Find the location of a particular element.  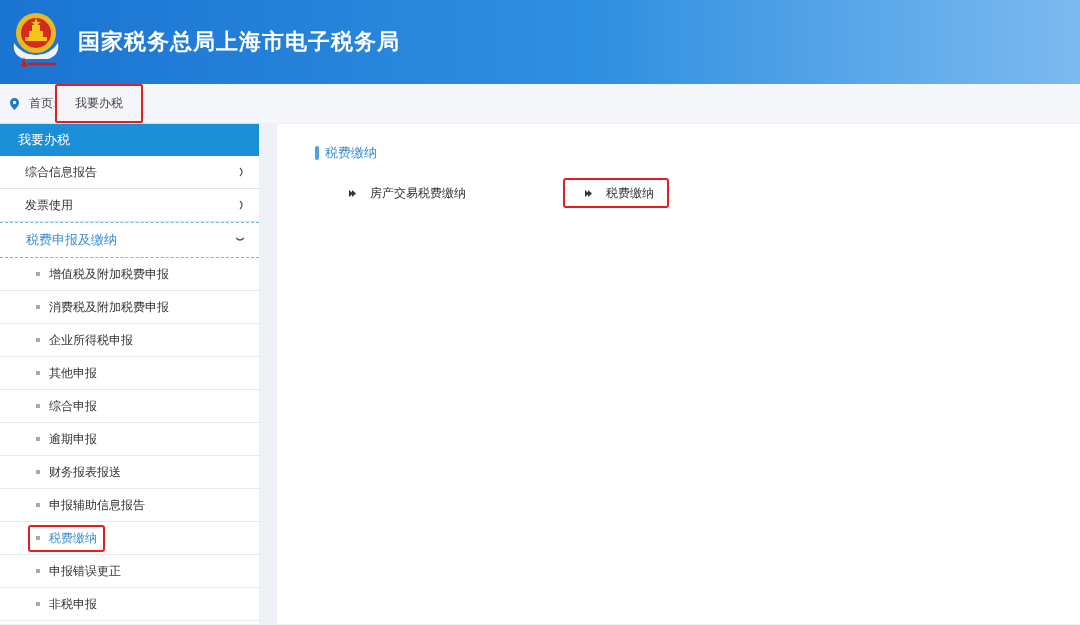

sidebar-group: 综合信息报告 is located at coordinates (129, 172).